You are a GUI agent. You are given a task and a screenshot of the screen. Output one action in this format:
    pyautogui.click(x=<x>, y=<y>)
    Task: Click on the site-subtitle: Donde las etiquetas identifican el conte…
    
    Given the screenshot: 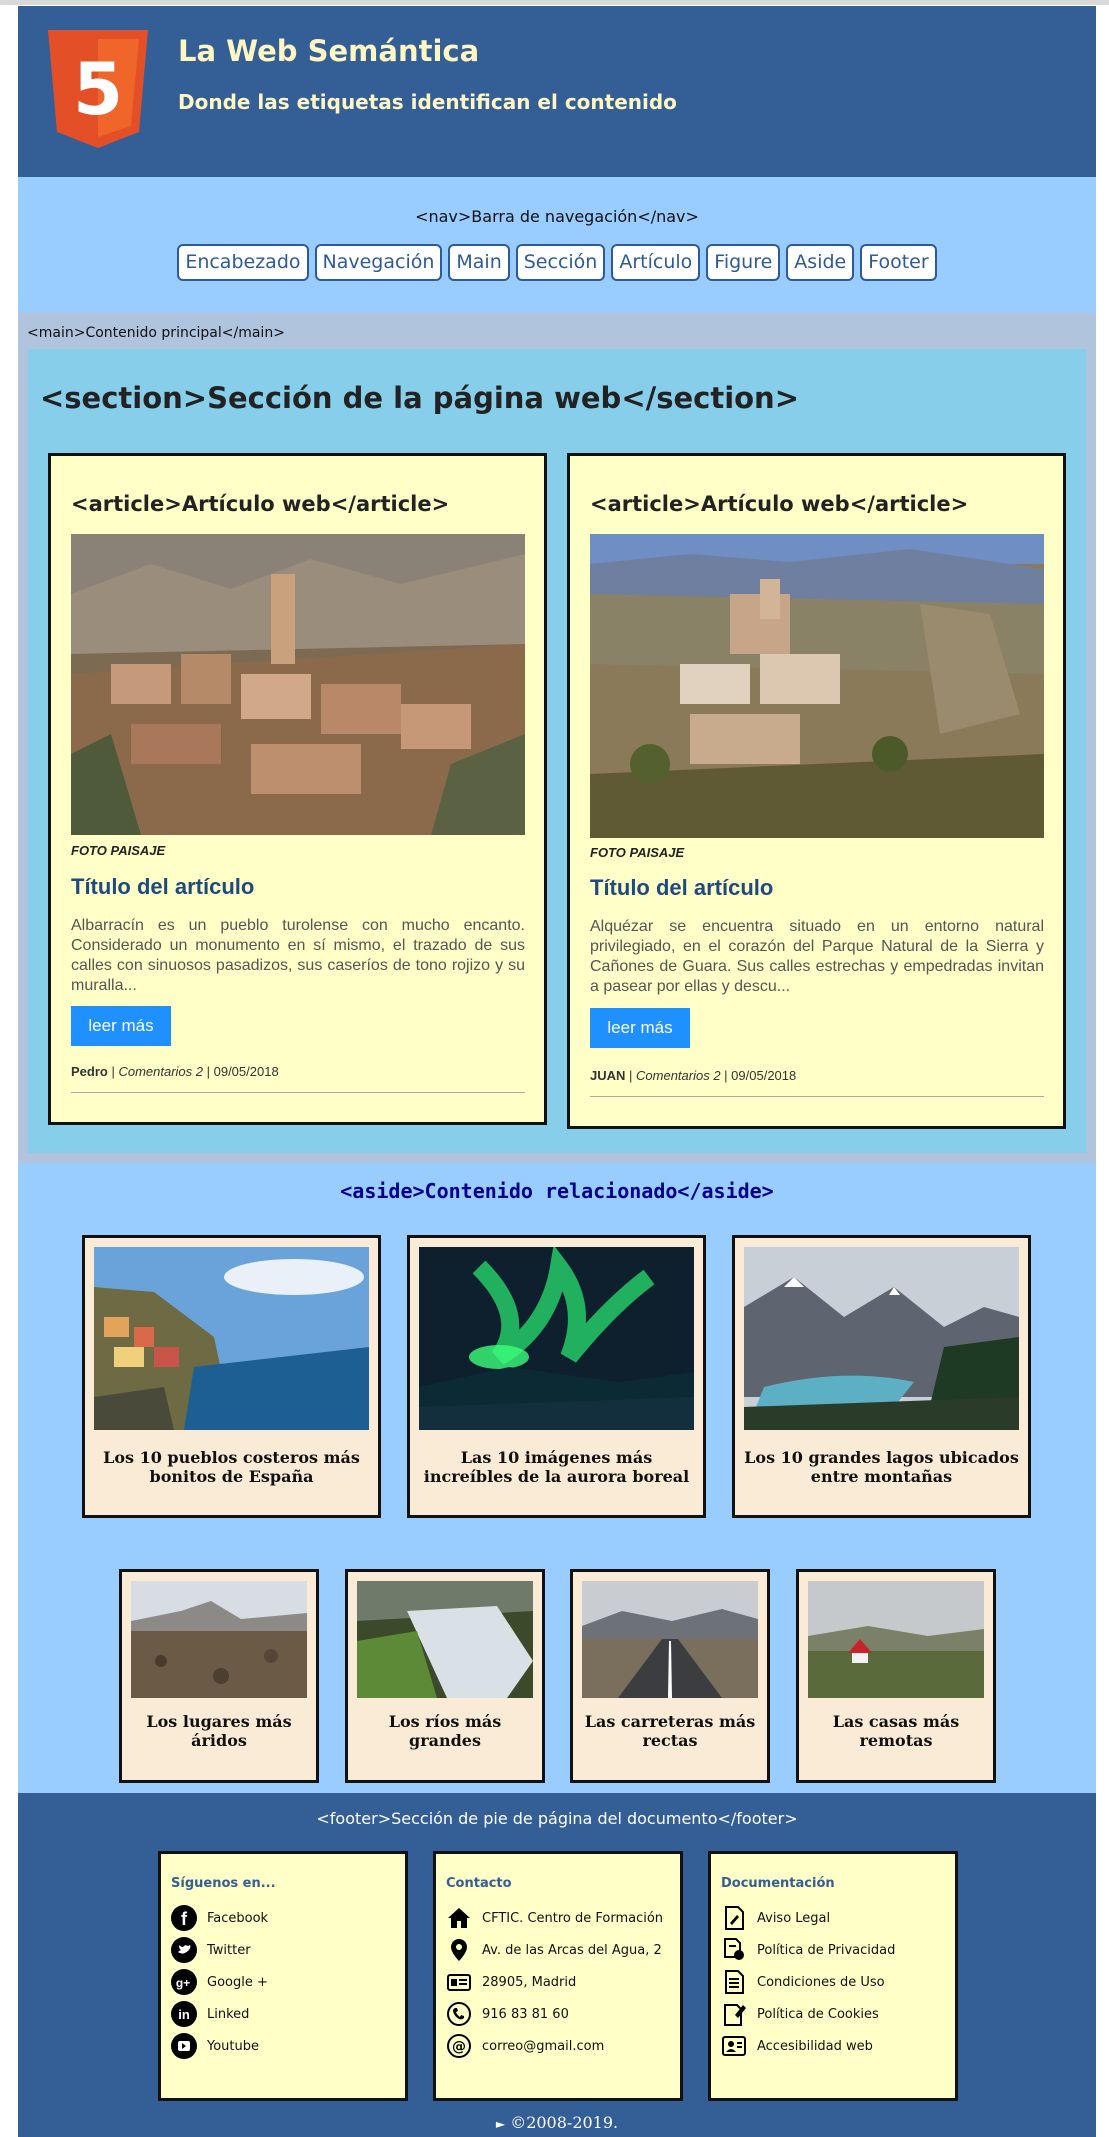 What is the action you would take?
    pyautogui.click(x=427, y=102)
    